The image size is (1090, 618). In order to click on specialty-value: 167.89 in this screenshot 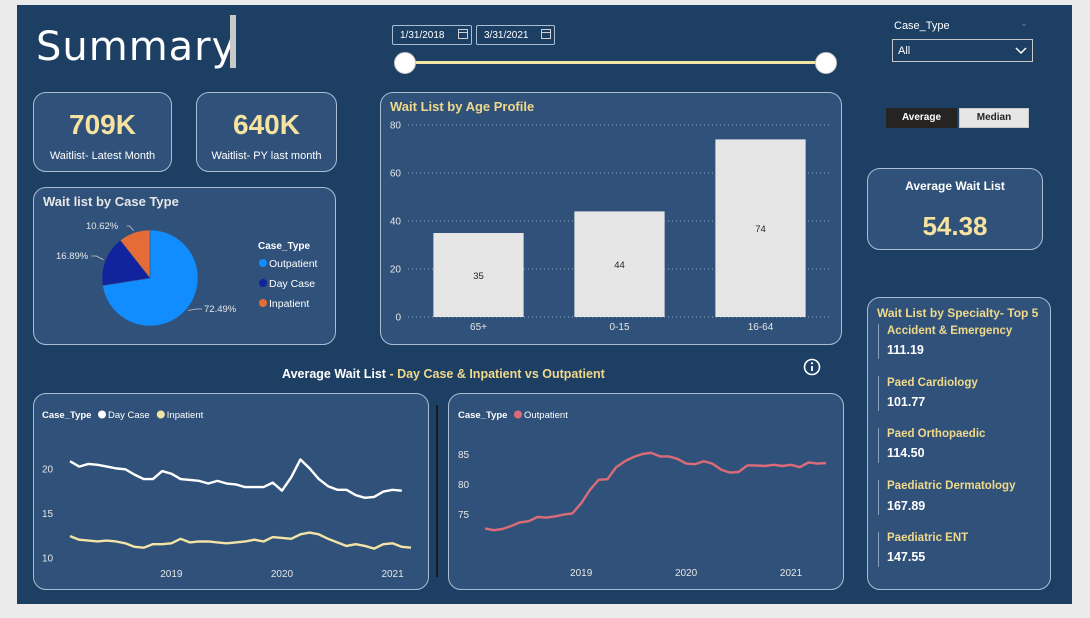, I will do `click(906, 506)`.